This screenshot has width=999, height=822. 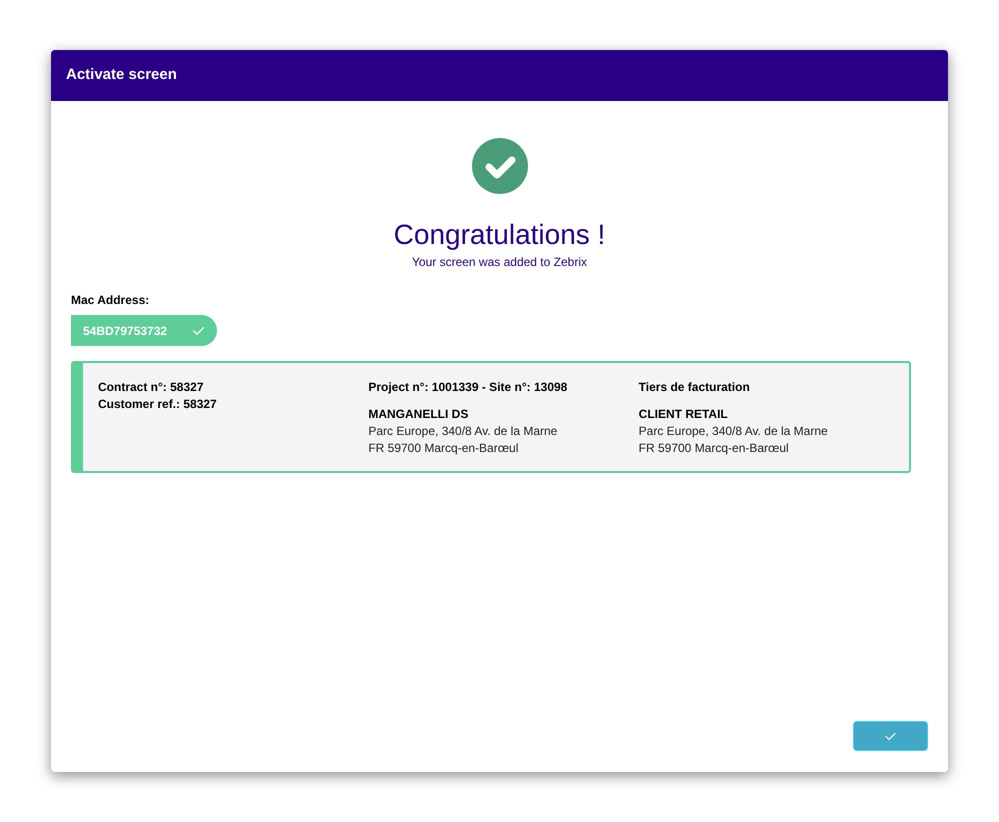 What do you see at coordinates (110, 300) in the screenshot?
I see `mac-address-label: Mac Address:` at bounding box center [110, 300].